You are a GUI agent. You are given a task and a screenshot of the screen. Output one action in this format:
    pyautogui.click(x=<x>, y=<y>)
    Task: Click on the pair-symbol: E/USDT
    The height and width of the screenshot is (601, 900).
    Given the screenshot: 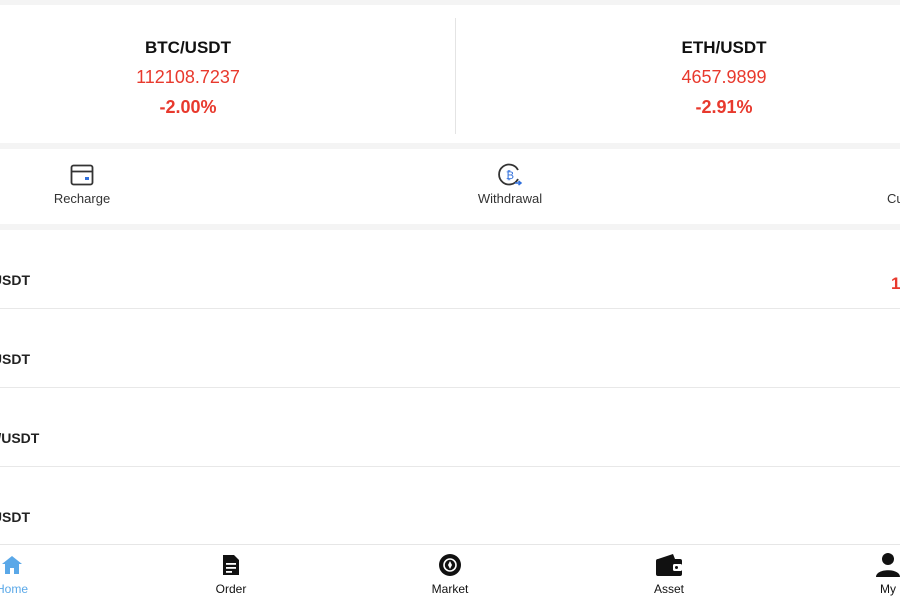 What is the action you would take?
    pyautogui.click(x=20, y=438)
    